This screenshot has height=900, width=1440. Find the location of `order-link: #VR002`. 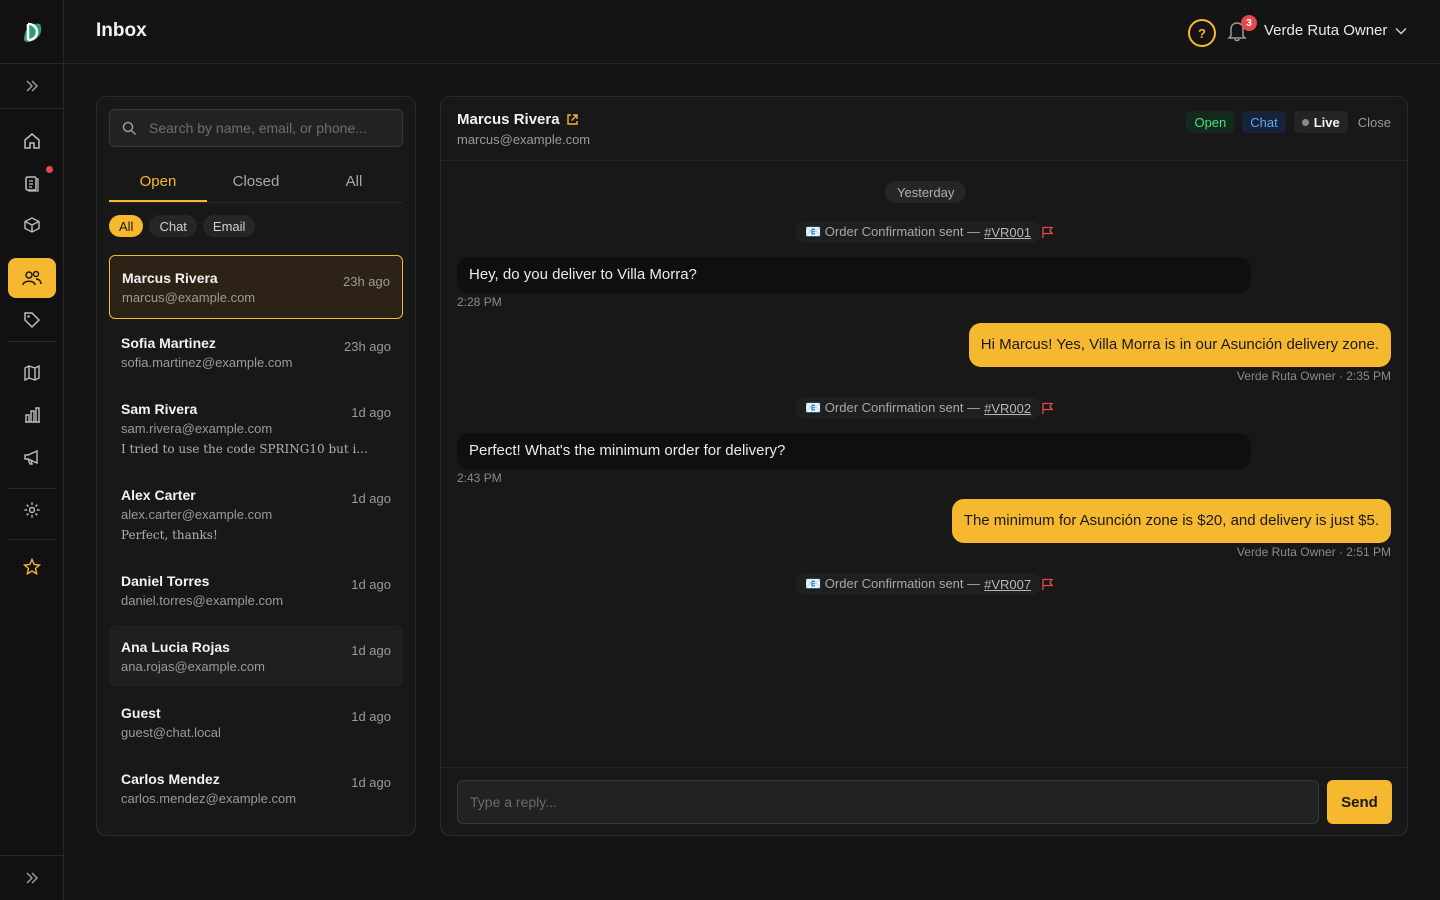

order-link: #VR002 is located at coordinates (1007, 408).